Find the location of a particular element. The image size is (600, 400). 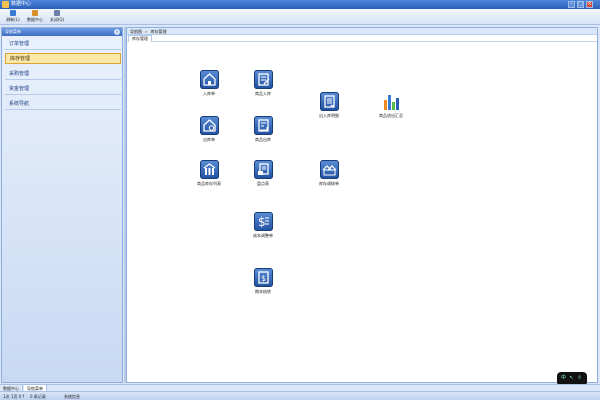

node-goods-summary: 商品进出汇总 is located at coordinates (391, 105).